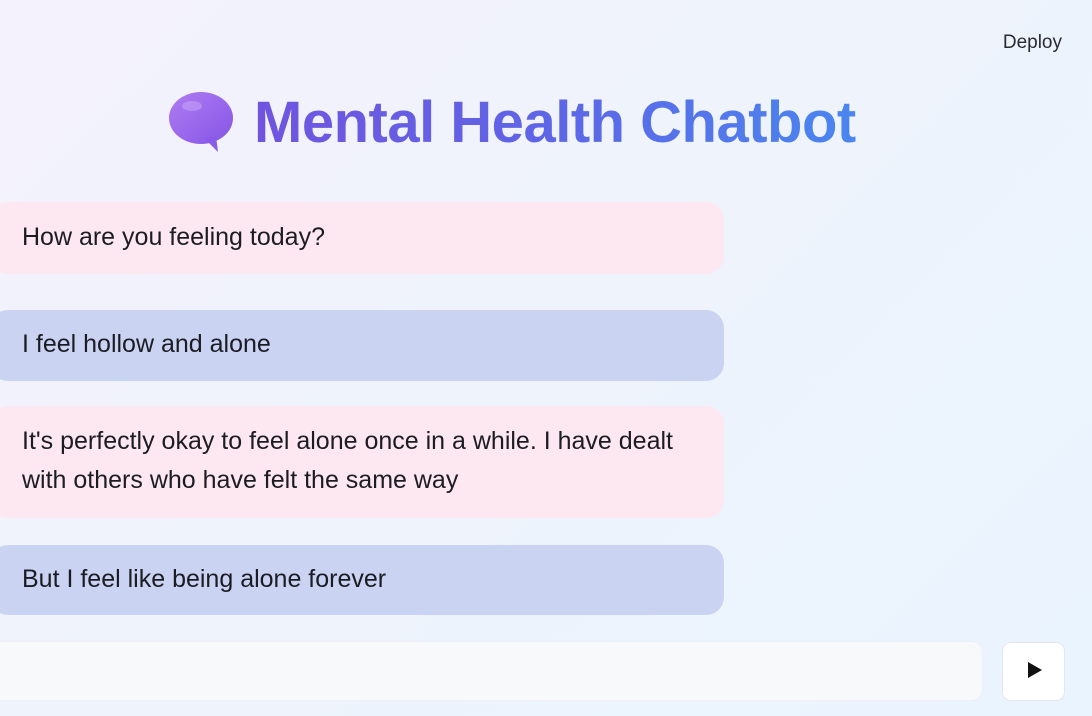 Image resolution: width=1092 pixels, height=716 pixels. I want to click on send-button, so click(1033, 671).